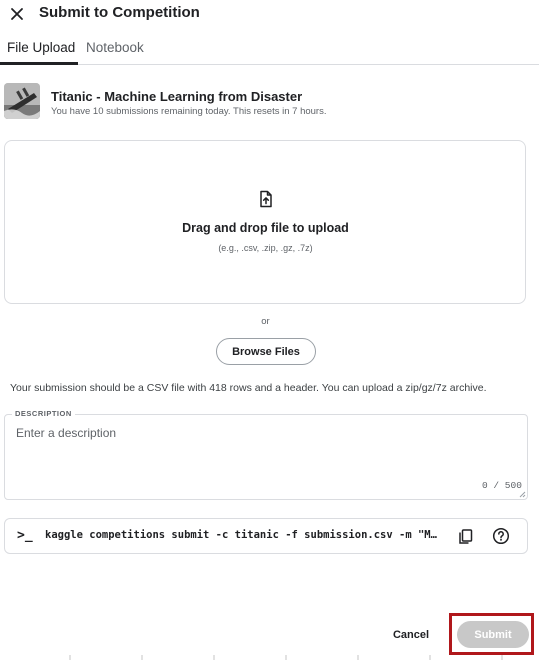  I want to click on cancel-button: Cancel, so click(411, 635).